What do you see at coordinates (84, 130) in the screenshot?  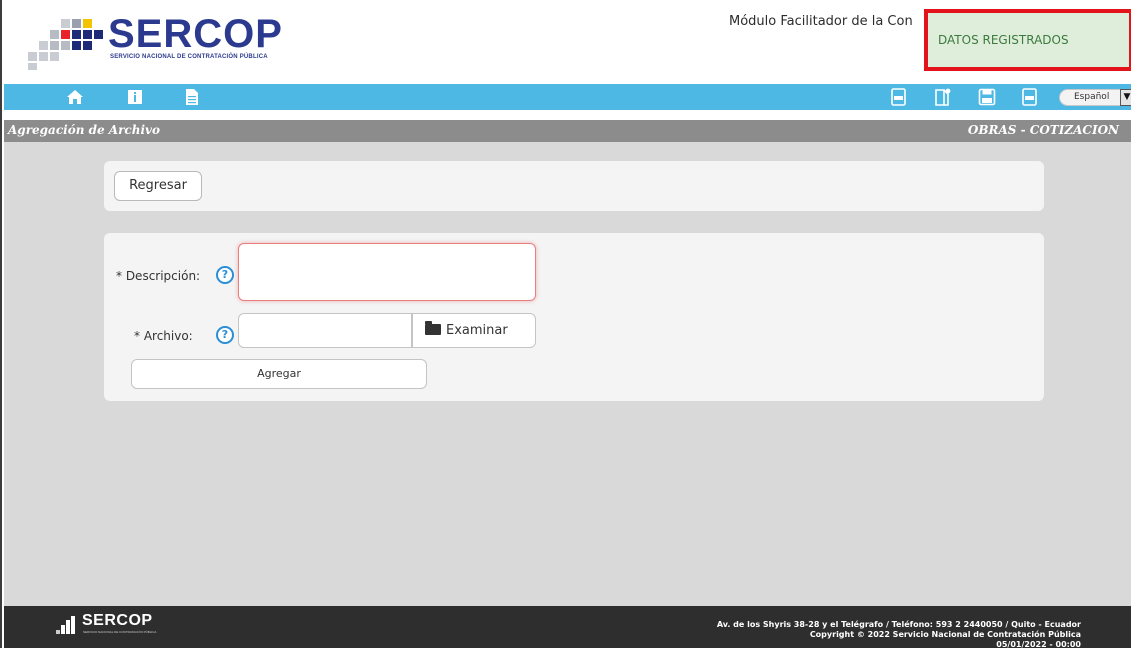 I see `page-title: Agregación de Archivo` at bounding box center [84, 130].